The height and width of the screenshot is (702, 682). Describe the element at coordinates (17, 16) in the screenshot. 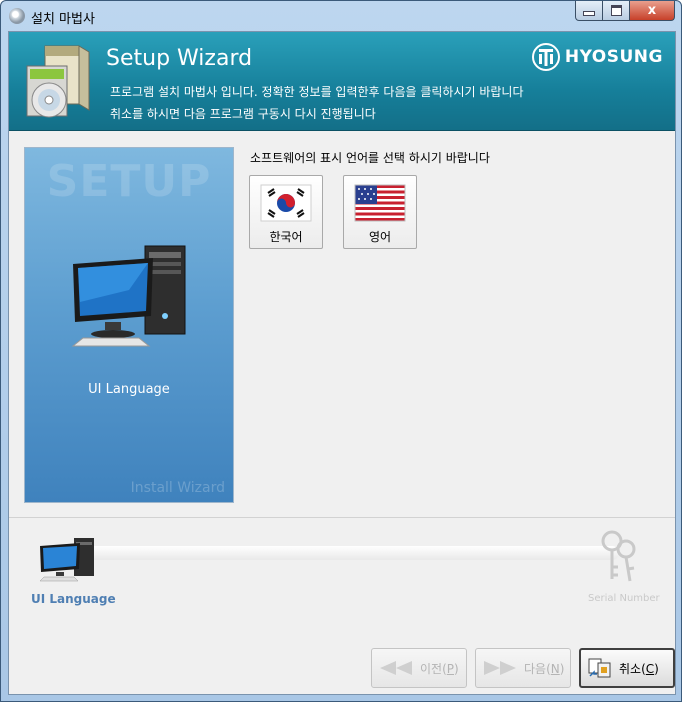

I see `setup-disc-icon` at that location.